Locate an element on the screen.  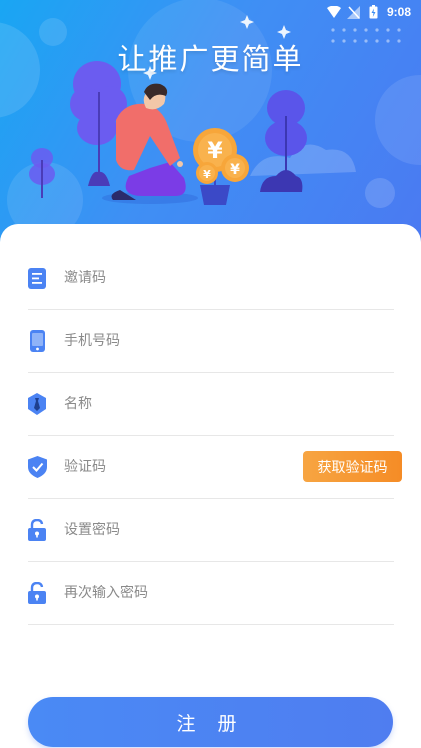
invite-code-input is located at coordinates (164, 278).